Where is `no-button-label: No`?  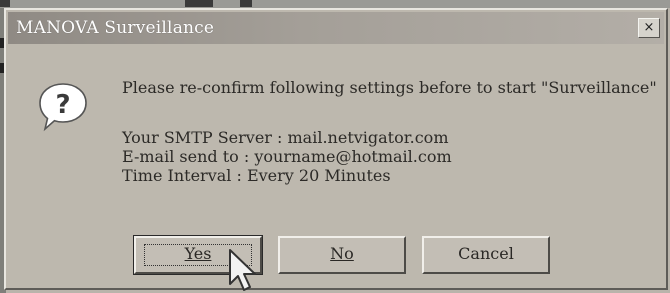 no-button-label: No is located at coordinates (342, 253).